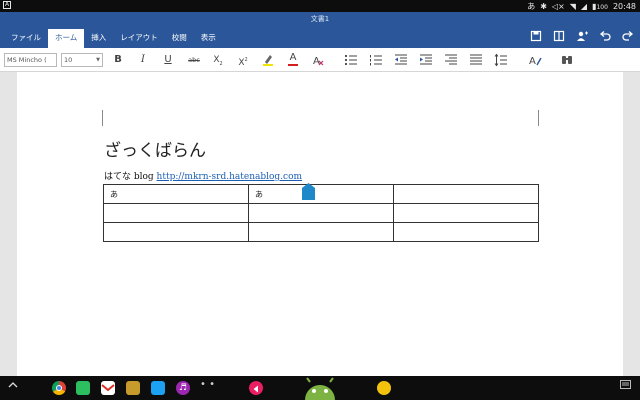  Describe the element at coordinates (26, 38) in the screenshot. I see `tab-file: ファイル` at that location.